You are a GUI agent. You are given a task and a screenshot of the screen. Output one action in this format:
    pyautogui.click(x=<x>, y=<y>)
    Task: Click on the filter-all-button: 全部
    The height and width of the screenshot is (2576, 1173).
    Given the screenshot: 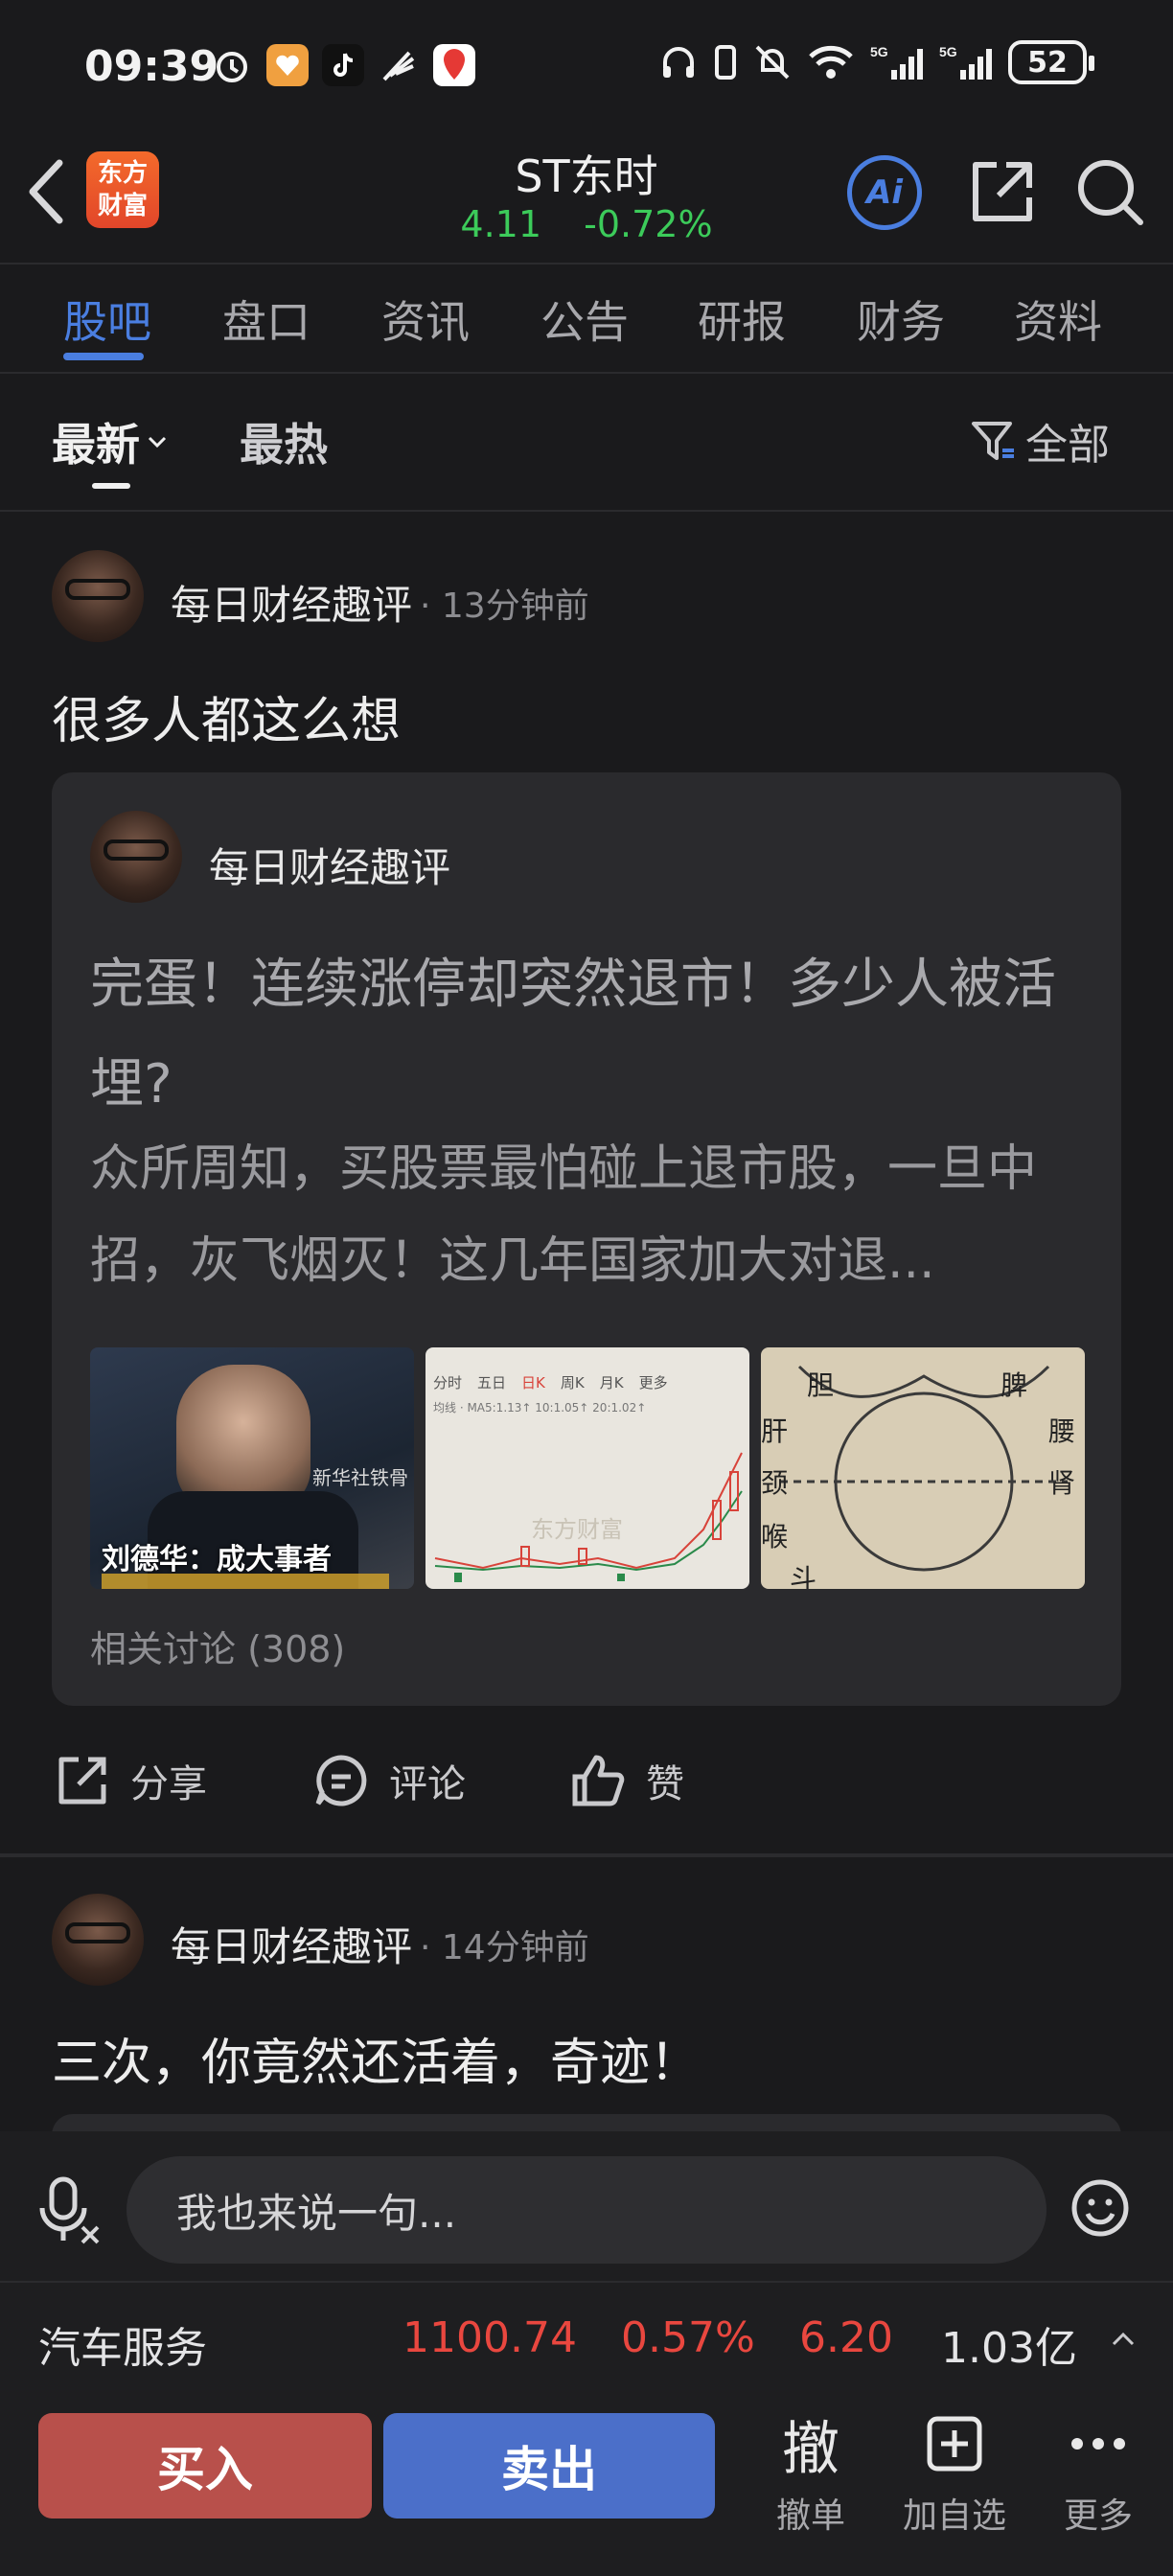 What is the action you would take?
    pyautogui.click(x=1039, y=441)
    